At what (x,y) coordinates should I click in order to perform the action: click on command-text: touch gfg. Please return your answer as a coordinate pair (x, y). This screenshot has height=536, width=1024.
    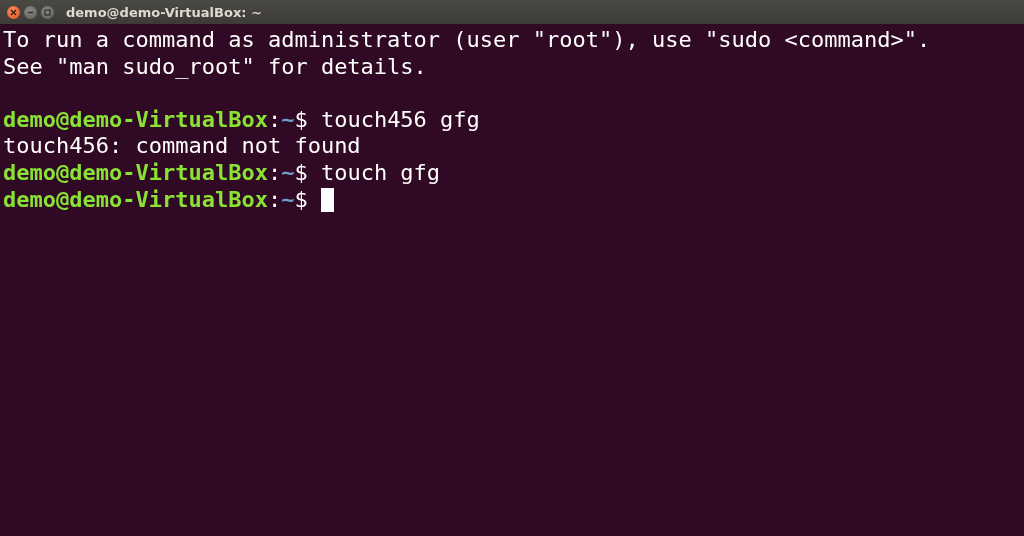
    Looking at the image, I should click on (380, 173).